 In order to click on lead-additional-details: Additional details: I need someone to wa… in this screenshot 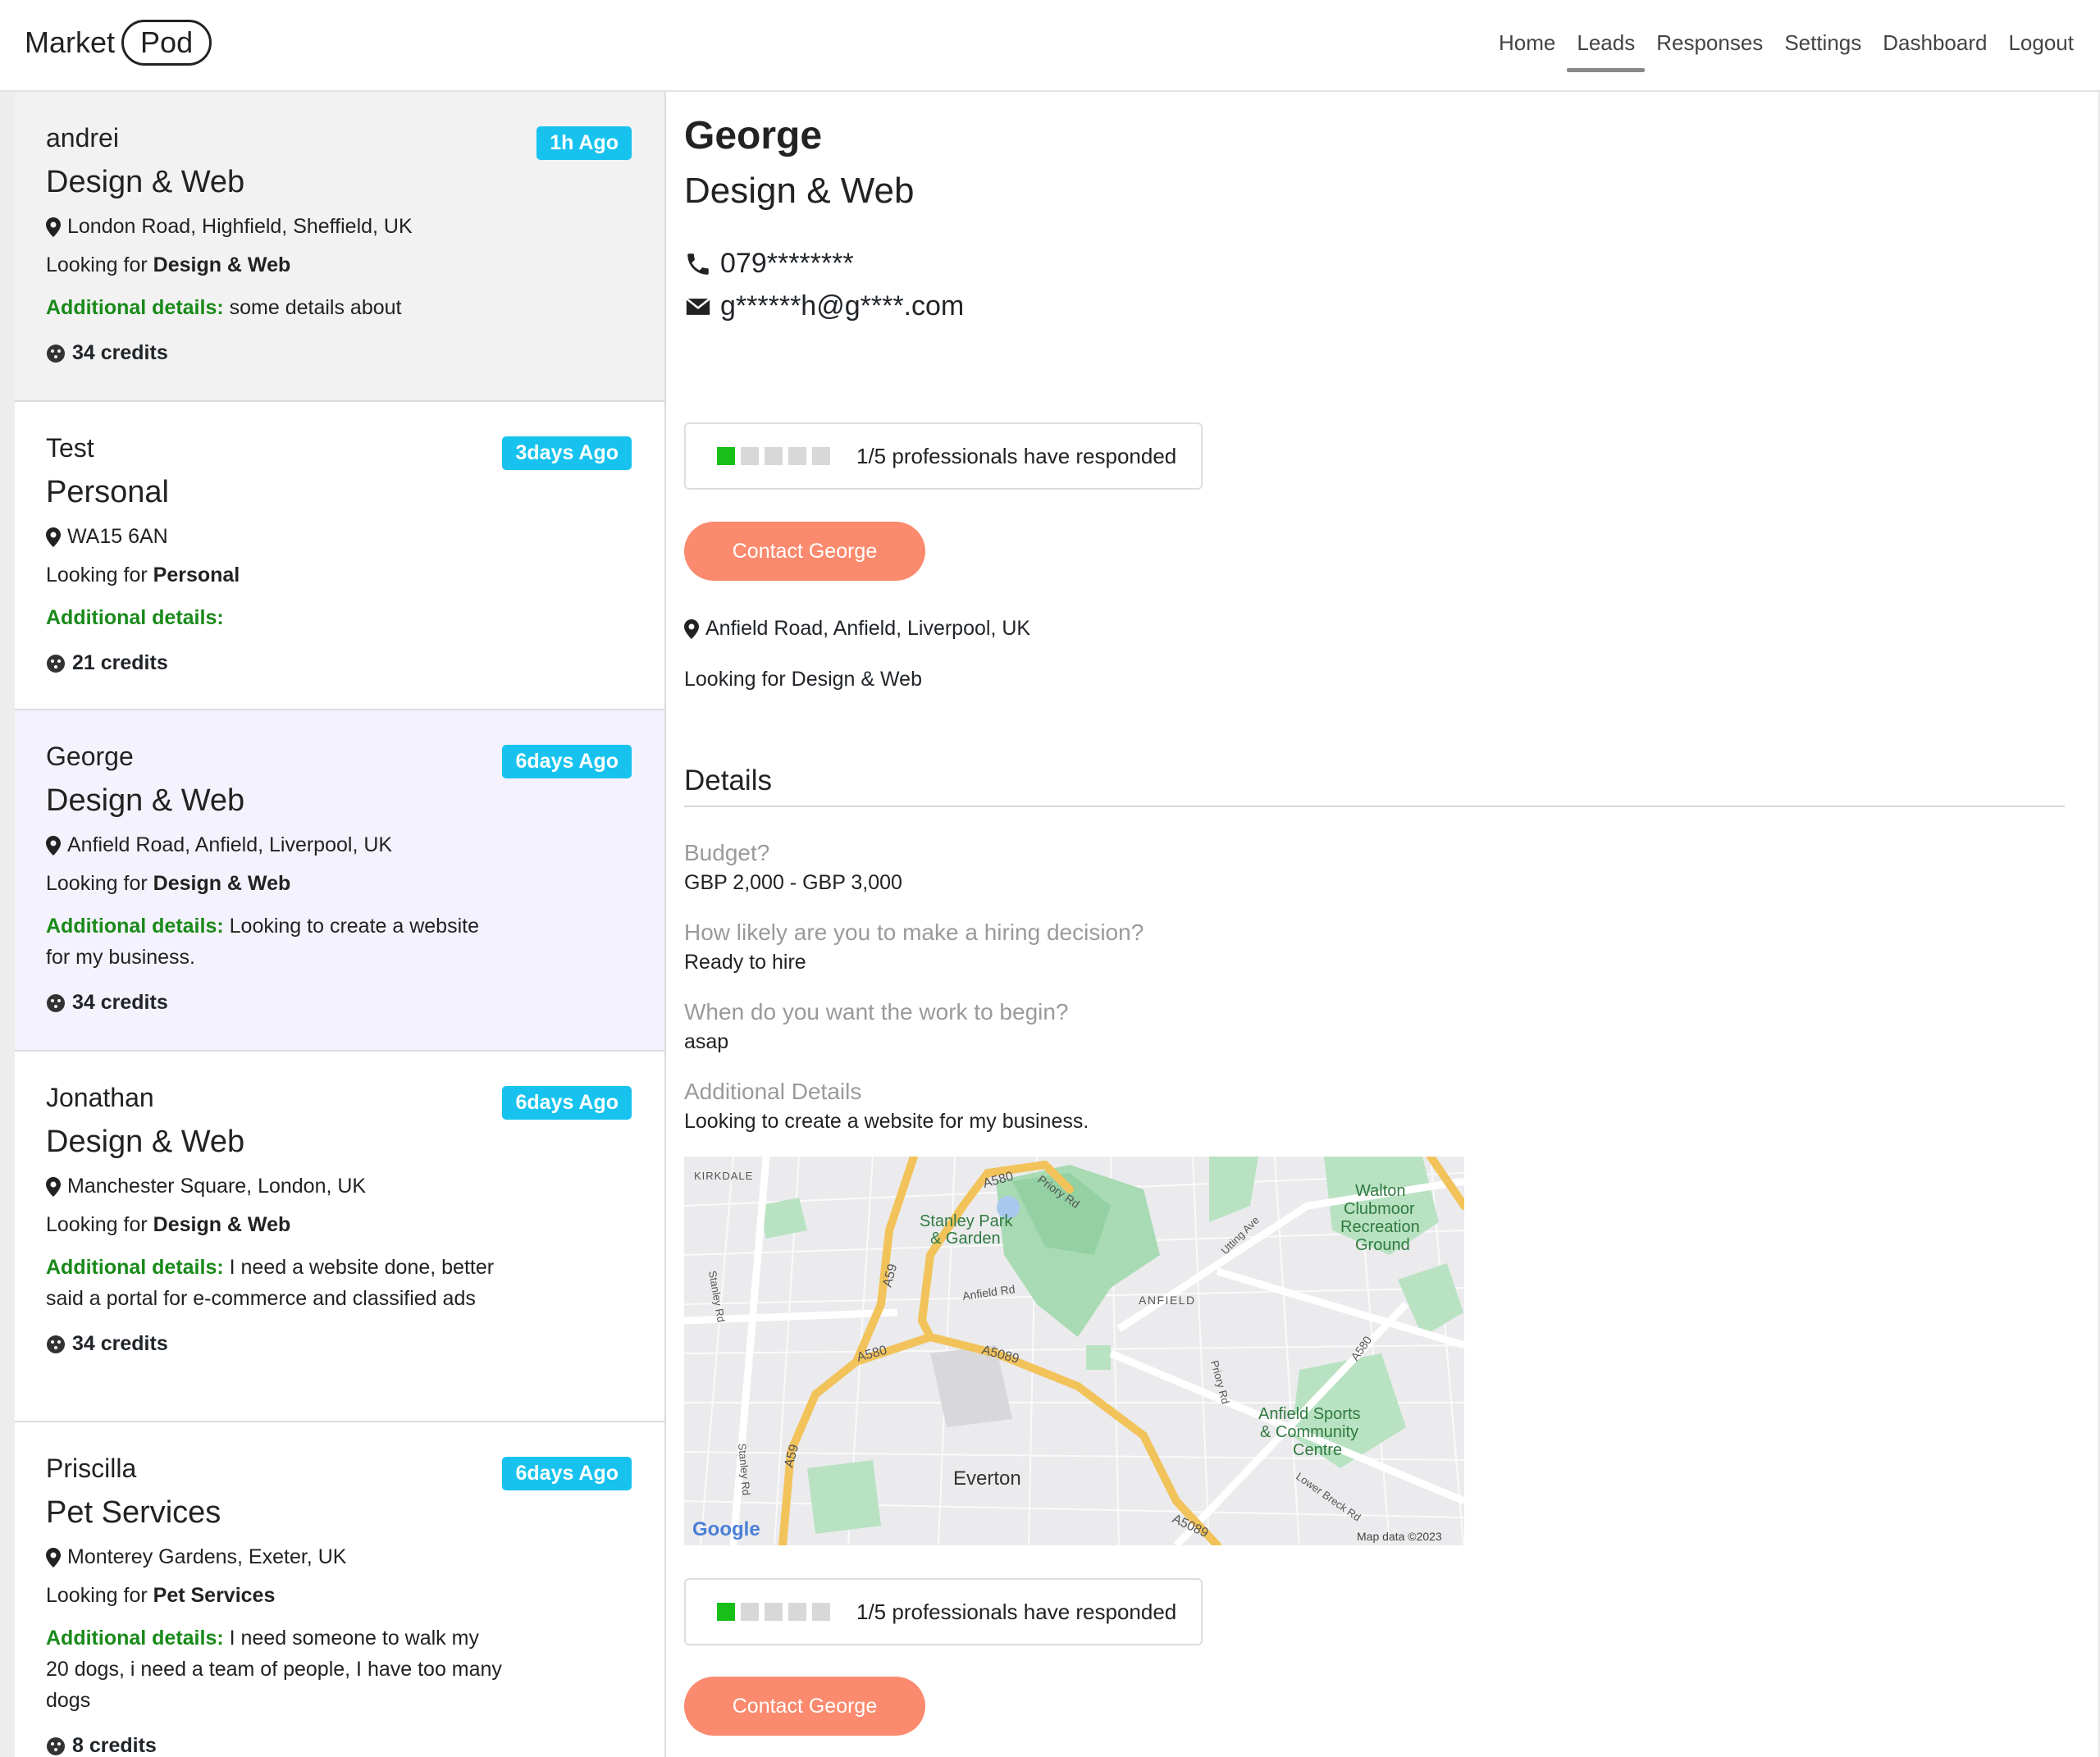, I will do `click(277, 1669)`.